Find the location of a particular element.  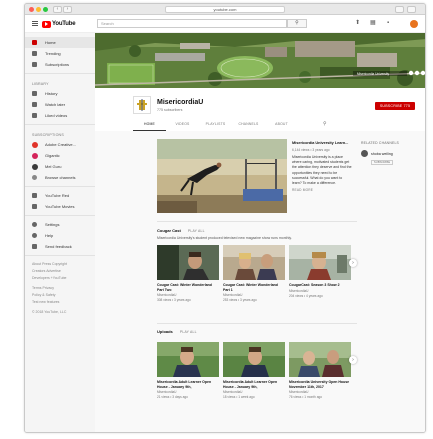

sidebar-item-youtube-red: YouTube Red is located at coordinates (60, 195).